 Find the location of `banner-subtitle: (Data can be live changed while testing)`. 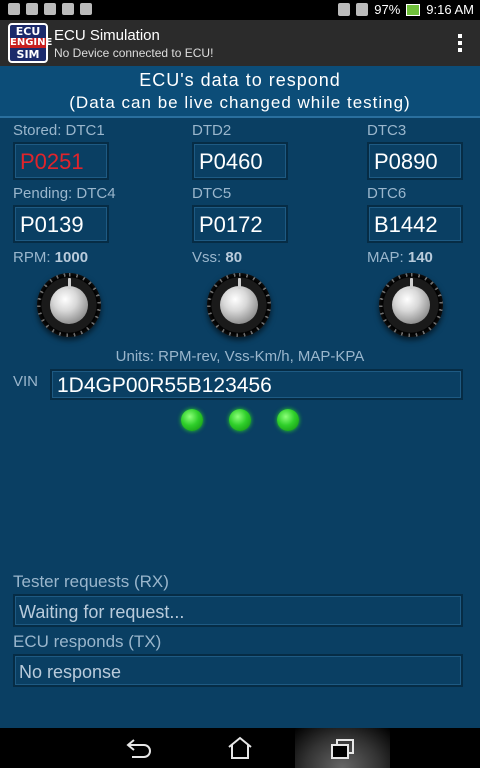

banner-subtitle: (Data can be live changed while testing) is located at coordinates (240, 102).